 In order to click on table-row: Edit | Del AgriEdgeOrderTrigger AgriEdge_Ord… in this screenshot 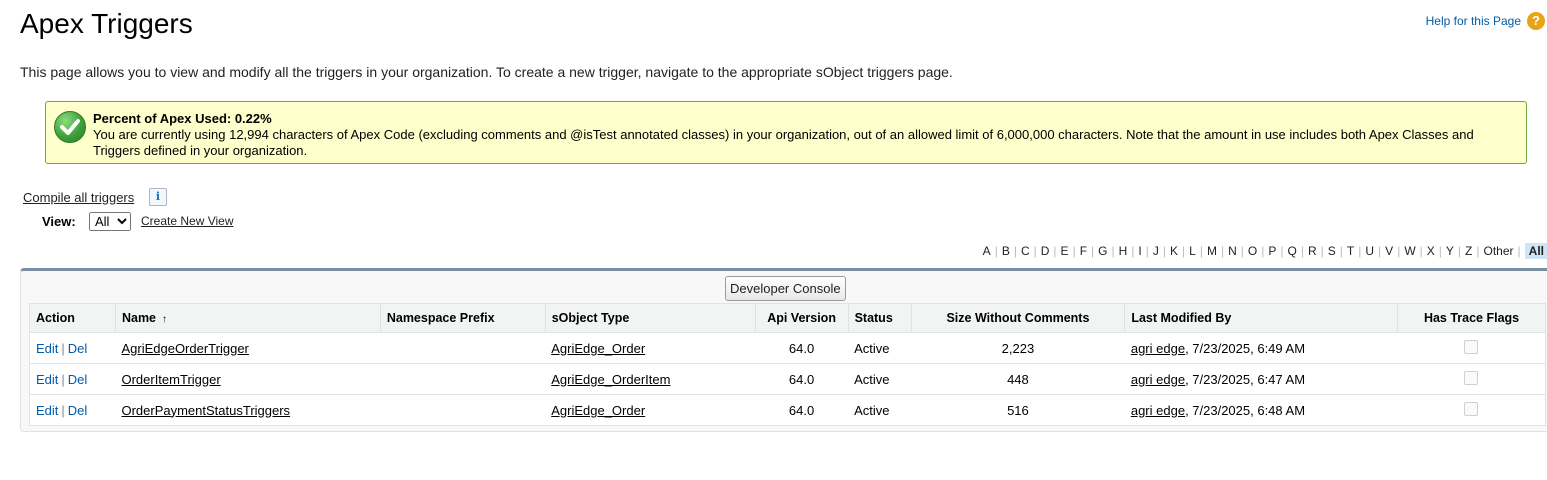, I will do `click(787, 348)`.